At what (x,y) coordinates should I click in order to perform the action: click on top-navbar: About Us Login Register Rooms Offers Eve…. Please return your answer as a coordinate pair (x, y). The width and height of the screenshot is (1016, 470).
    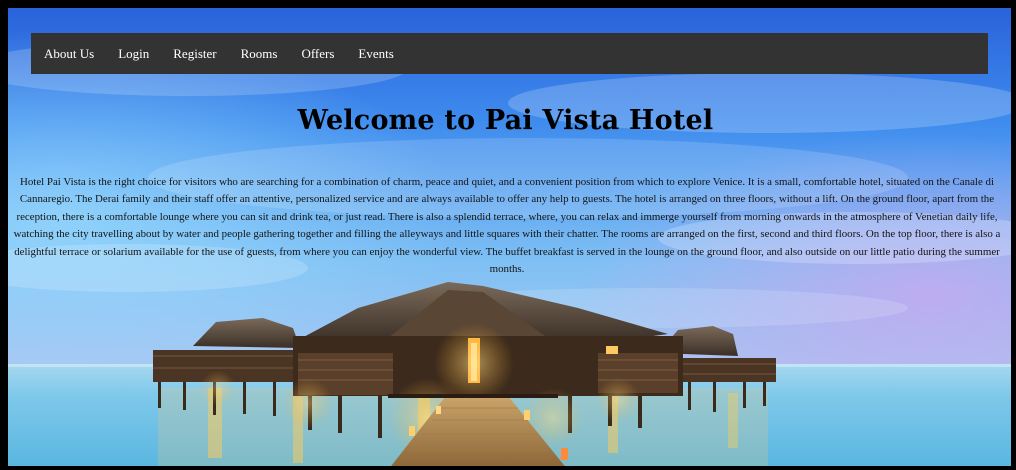
    Looking at the image, I should click on (509, 53).